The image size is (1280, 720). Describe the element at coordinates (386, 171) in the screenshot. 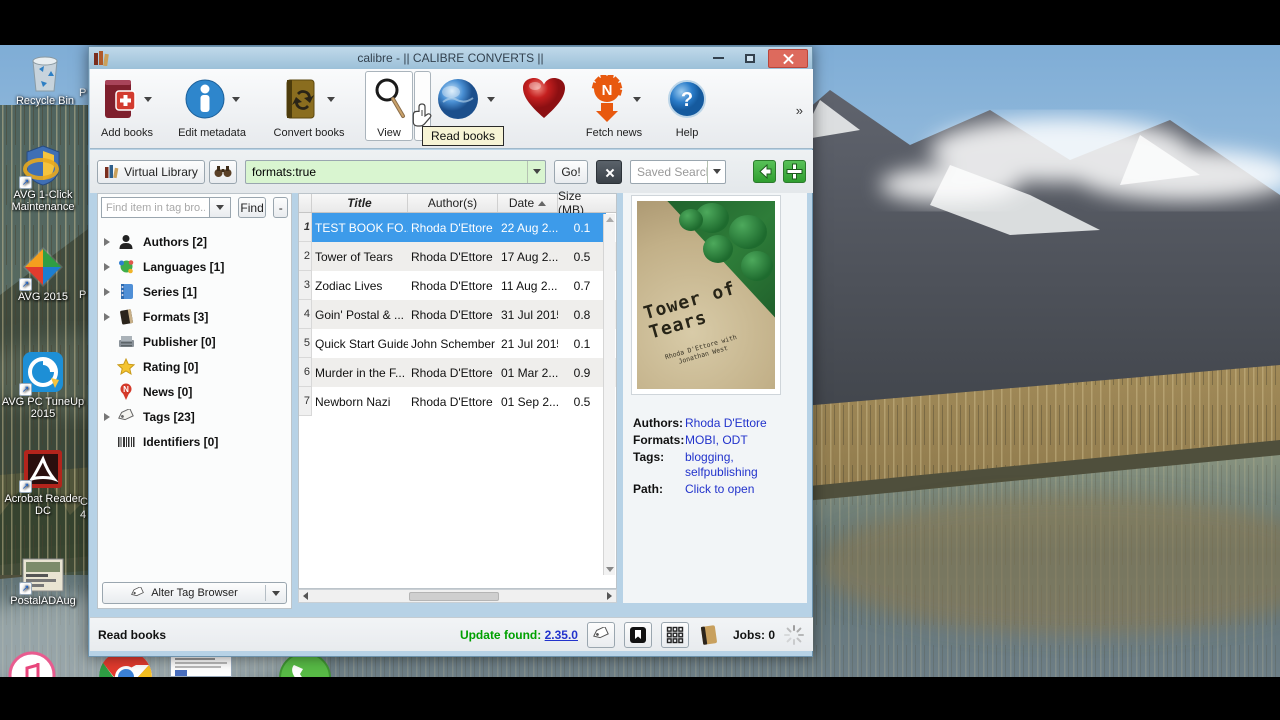

I see `search-input` at that location.